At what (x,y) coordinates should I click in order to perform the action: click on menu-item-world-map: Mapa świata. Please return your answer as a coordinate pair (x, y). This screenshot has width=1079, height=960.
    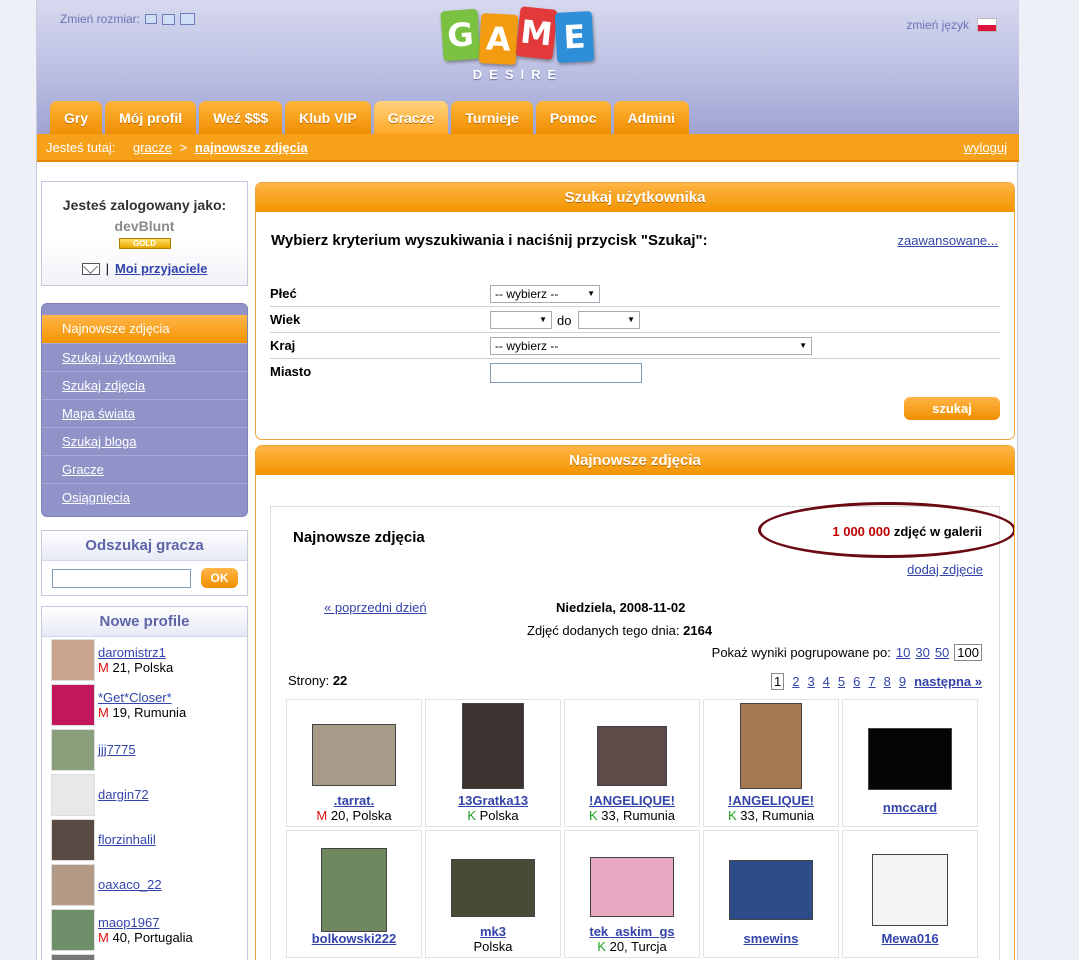
    Looking at the image, I should click on (144, 413).